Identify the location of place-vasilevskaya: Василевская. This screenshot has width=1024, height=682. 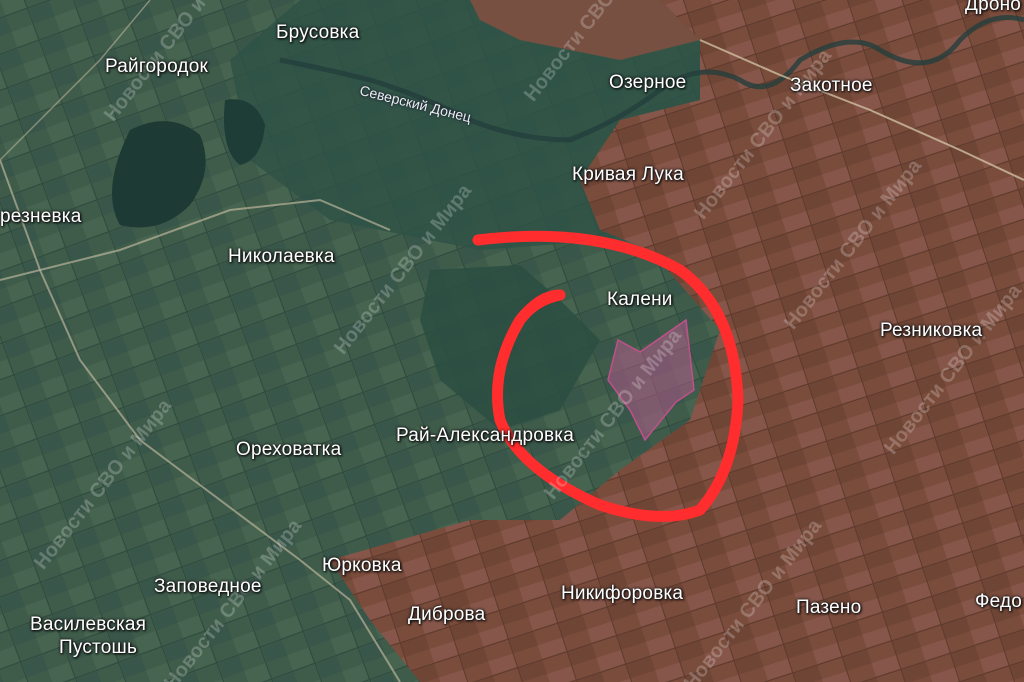
(88, 625).